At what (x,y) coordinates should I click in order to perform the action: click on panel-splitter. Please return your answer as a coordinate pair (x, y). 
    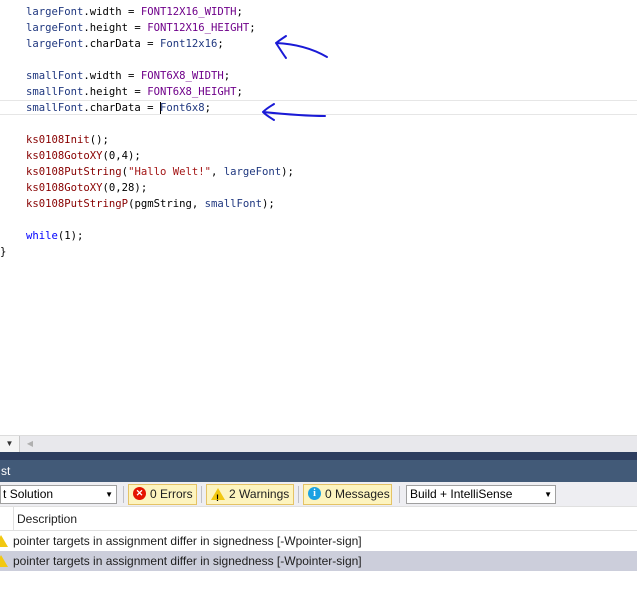
    Looking at the image, I should click on (318, 456).